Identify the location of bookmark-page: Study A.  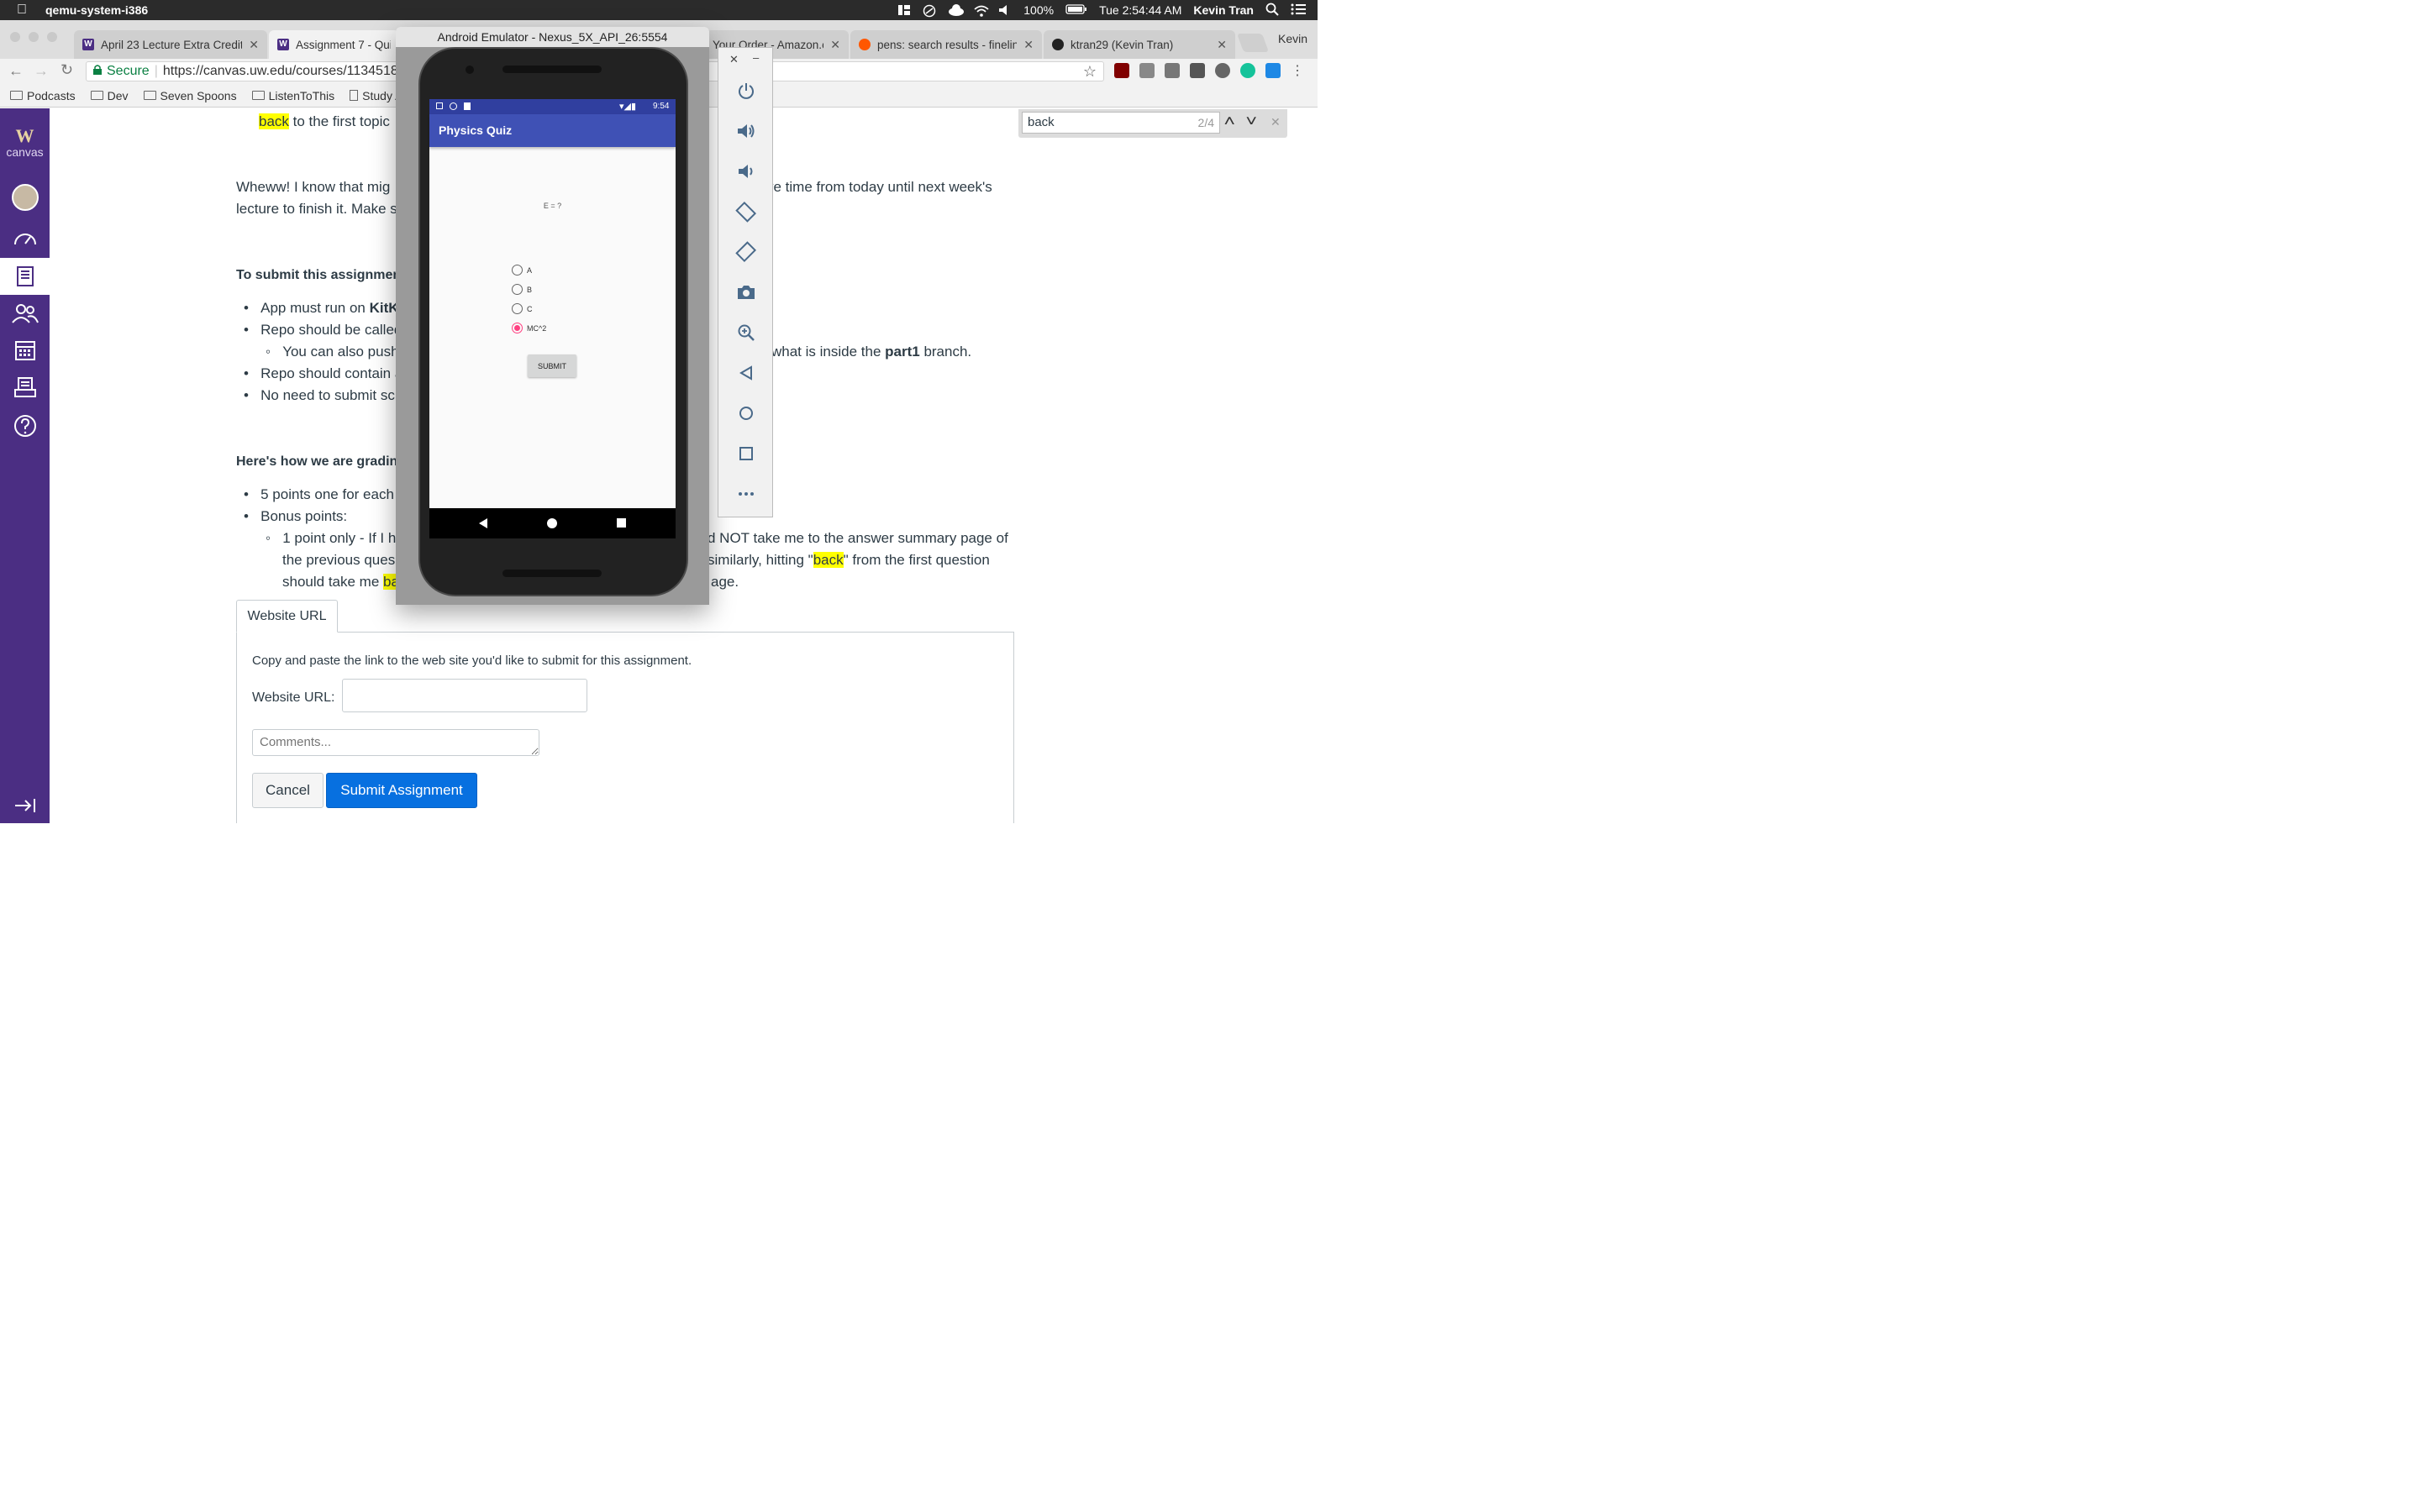
(376, 95).